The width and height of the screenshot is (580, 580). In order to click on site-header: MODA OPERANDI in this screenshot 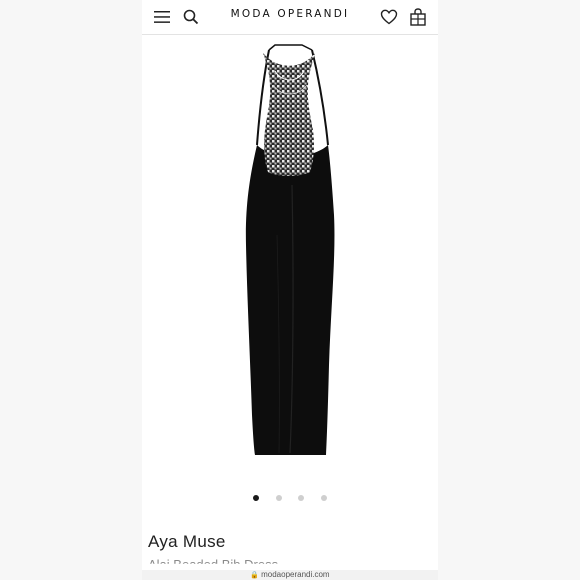, I will do `click(290, 17)`.